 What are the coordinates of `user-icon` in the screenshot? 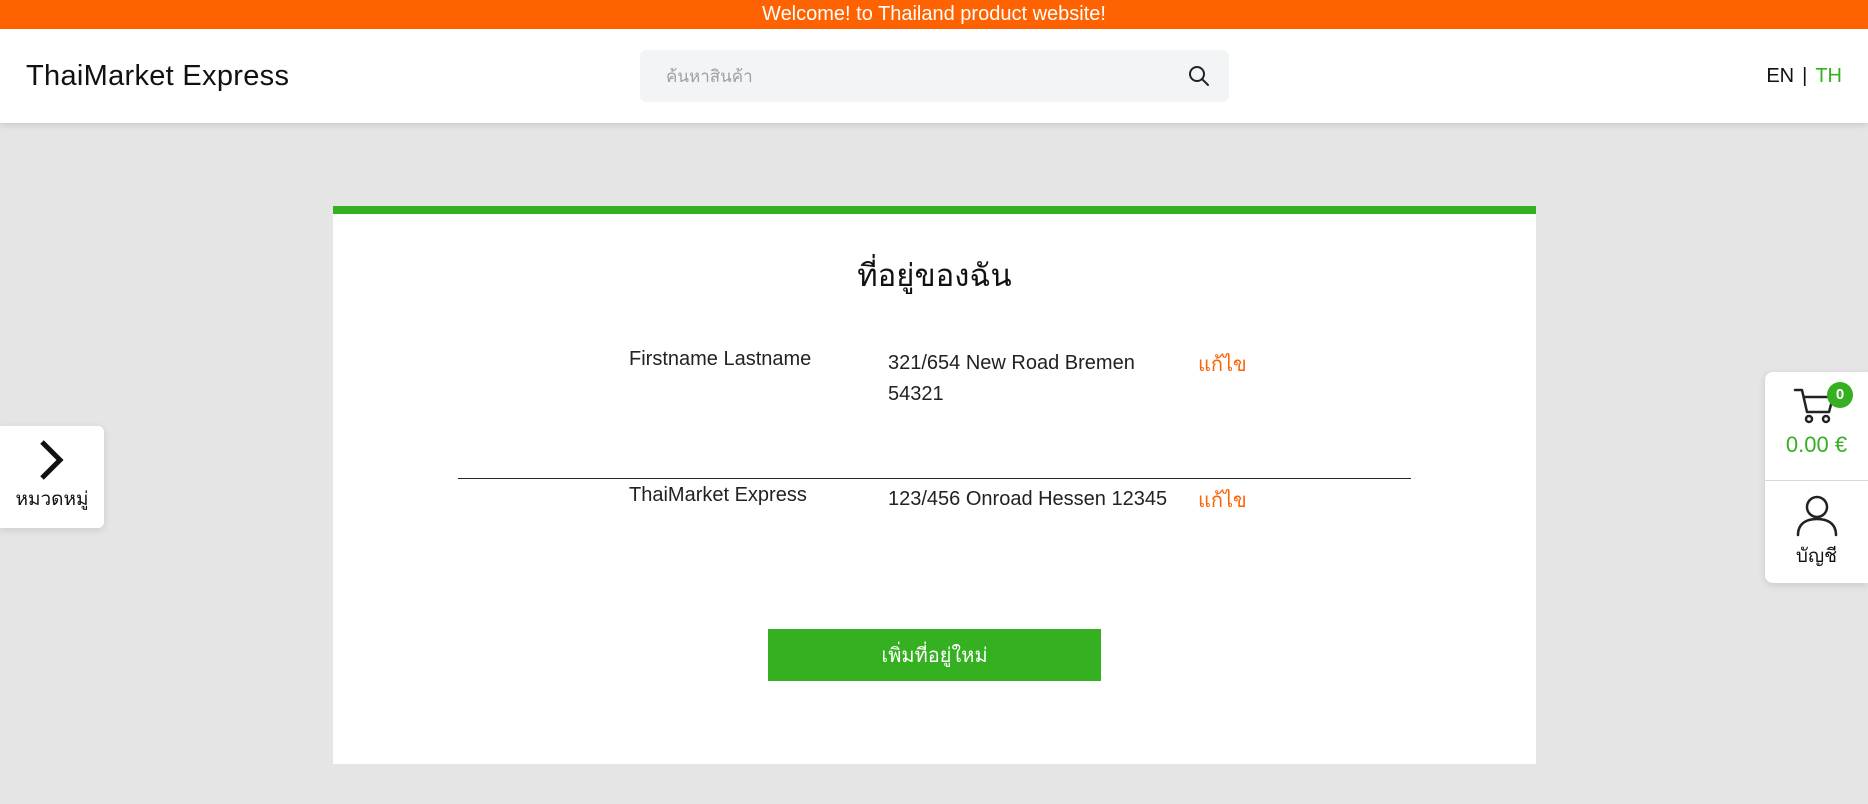 It's located at (1817, 516).